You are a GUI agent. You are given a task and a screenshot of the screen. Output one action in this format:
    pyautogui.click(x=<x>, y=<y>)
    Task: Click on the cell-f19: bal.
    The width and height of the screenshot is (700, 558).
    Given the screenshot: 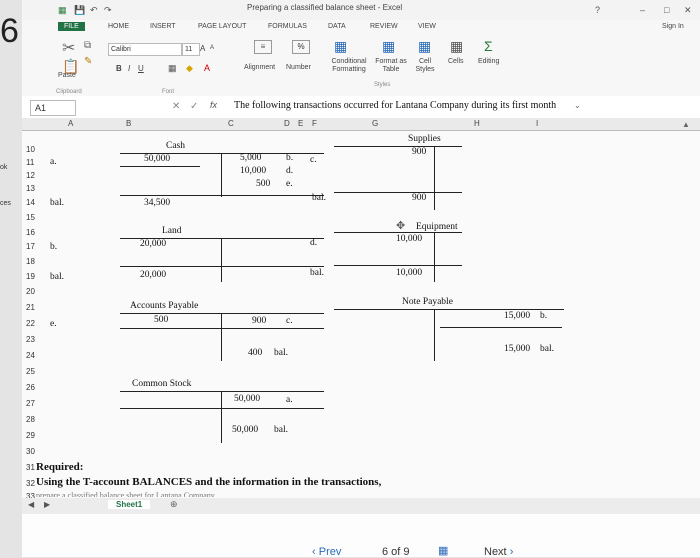 What is the action you would take?
    pyautogui.click(x=317, y=273)
    